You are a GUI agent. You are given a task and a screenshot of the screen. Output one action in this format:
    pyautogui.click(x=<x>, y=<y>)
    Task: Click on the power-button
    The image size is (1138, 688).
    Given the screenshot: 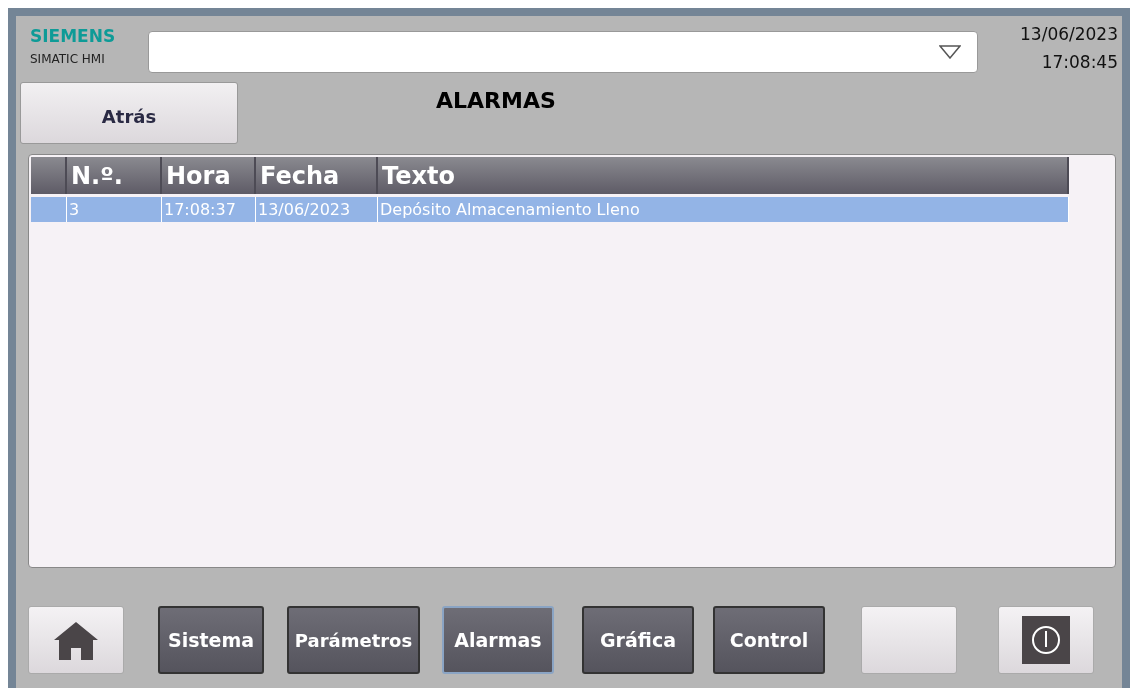 What is the action you would take?
    pyautogui.click(x=1046, y=640)
    